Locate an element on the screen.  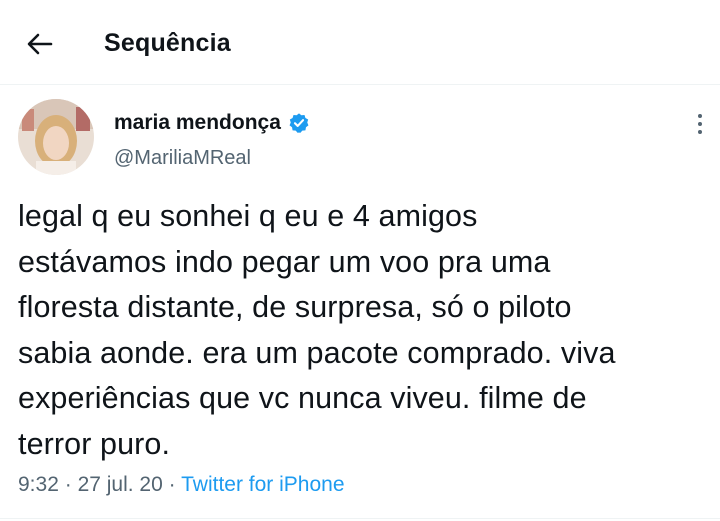
author-name: maria mendonça is located at coordinates (197, 123).